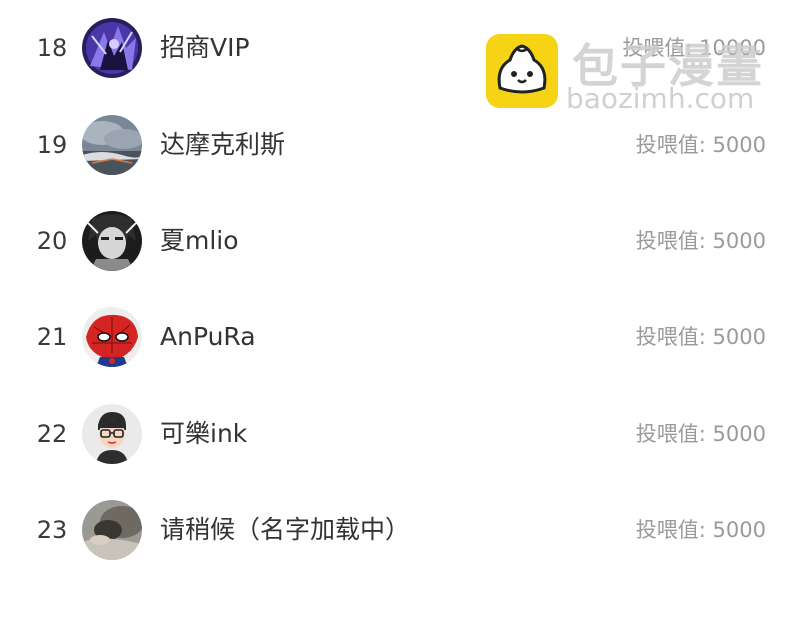 This screenshot has height=617, width=800. I want to click on spider-hero-avatar-icon, so click(112, 337).